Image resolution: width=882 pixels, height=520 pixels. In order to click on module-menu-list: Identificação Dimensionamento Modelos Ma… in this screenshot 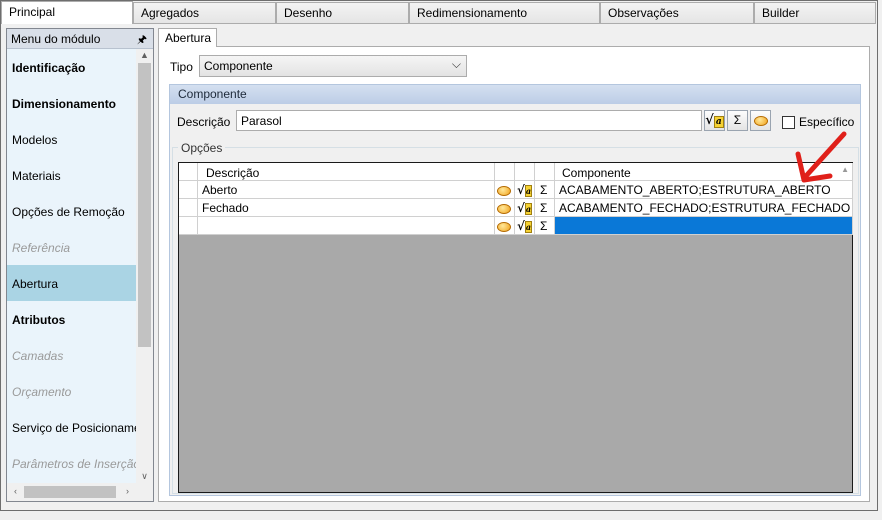, I will do `click(71, 266)`.